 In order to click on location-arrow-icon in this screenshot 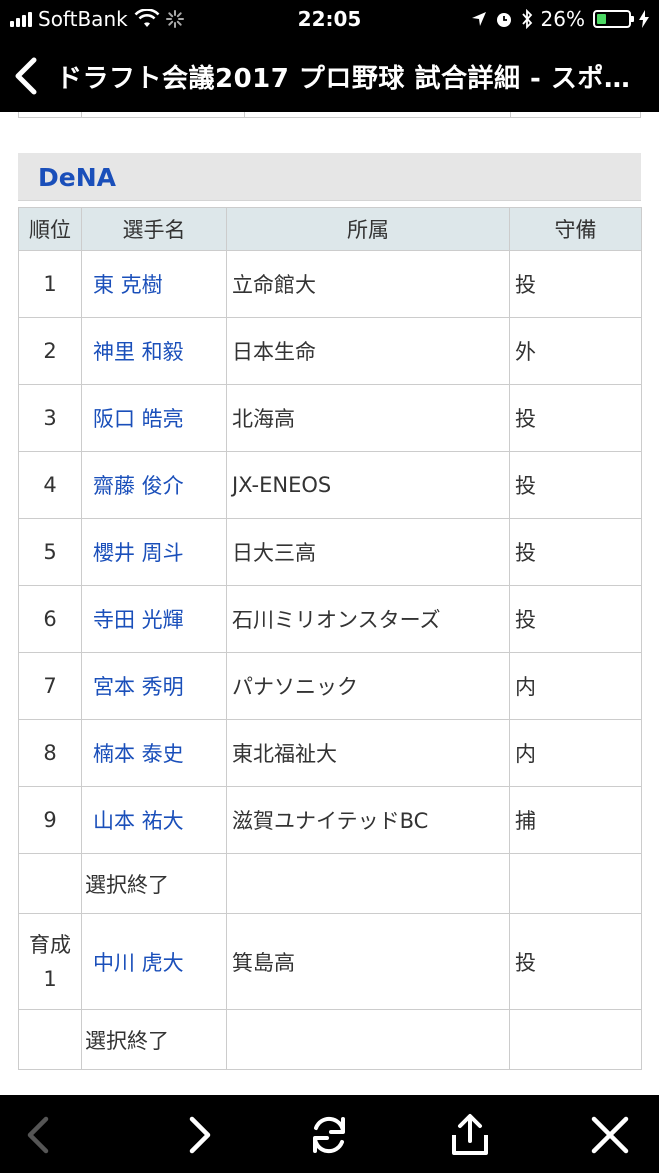, I will do `click(478, 19)`.